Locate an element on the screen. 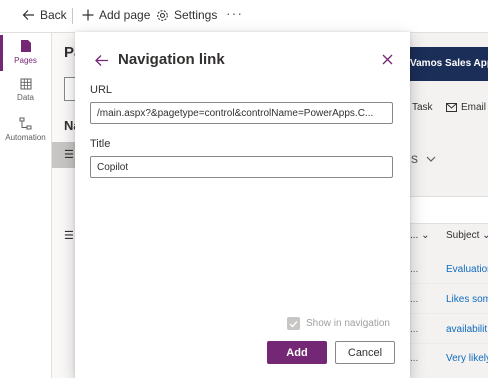 Image resolution: width=488 pixels, height=378 pixels. settings-button: Settings is located at coordinates (186, 15).